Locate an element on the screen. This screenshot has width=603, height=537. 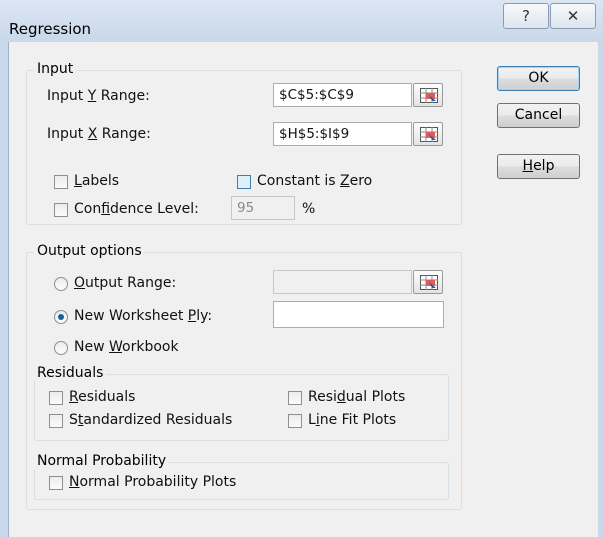
collapse-x-range-button is located at coordinates (428, 134).